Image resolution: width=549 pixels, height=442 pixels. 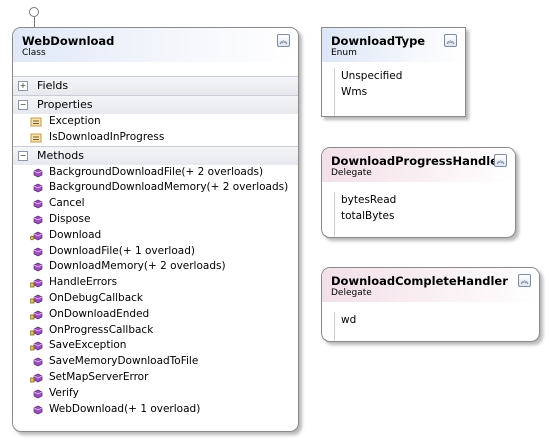 What do you see at coordinates (155, 155) in the screenshot?
I see `methods-section-header: − Methods` at bounding box center [155, 155].